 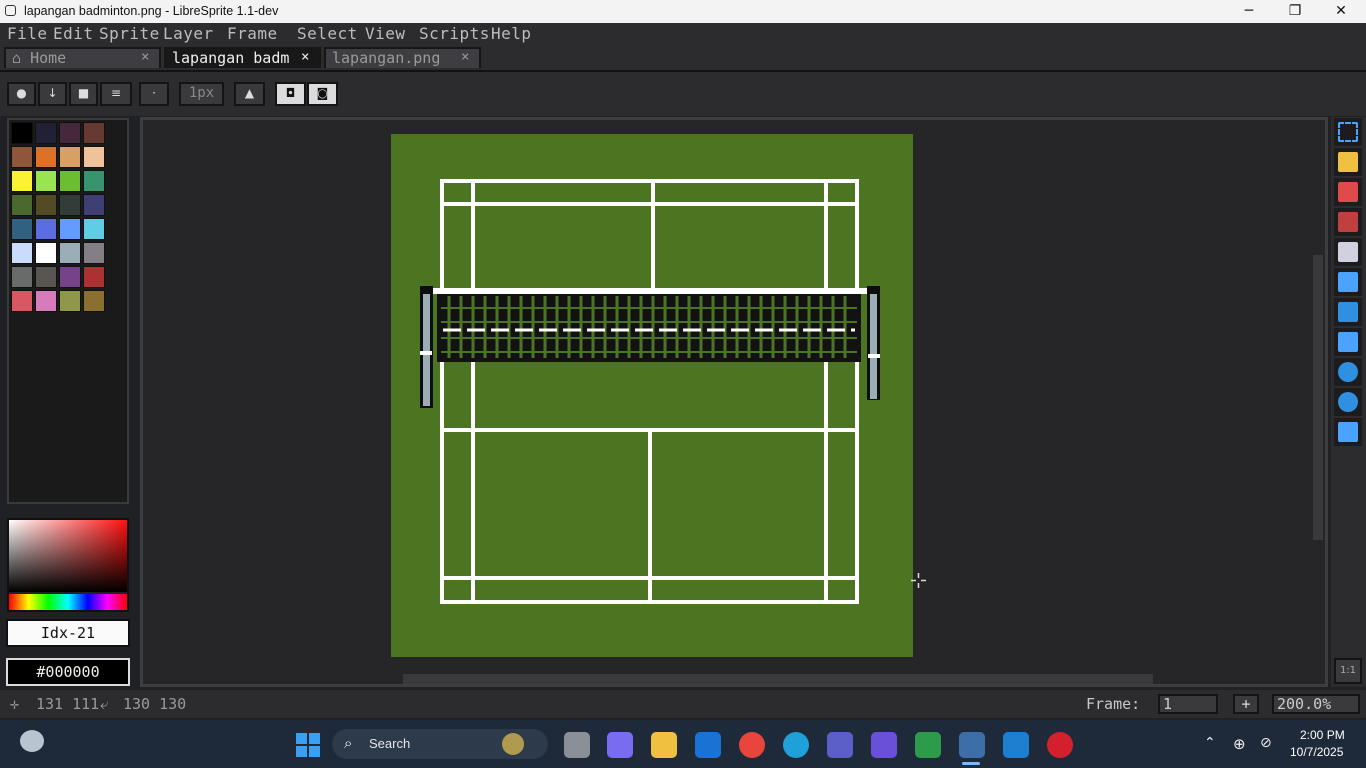 I want to click on menu-edit: Edit, so click(x=73, y=33).